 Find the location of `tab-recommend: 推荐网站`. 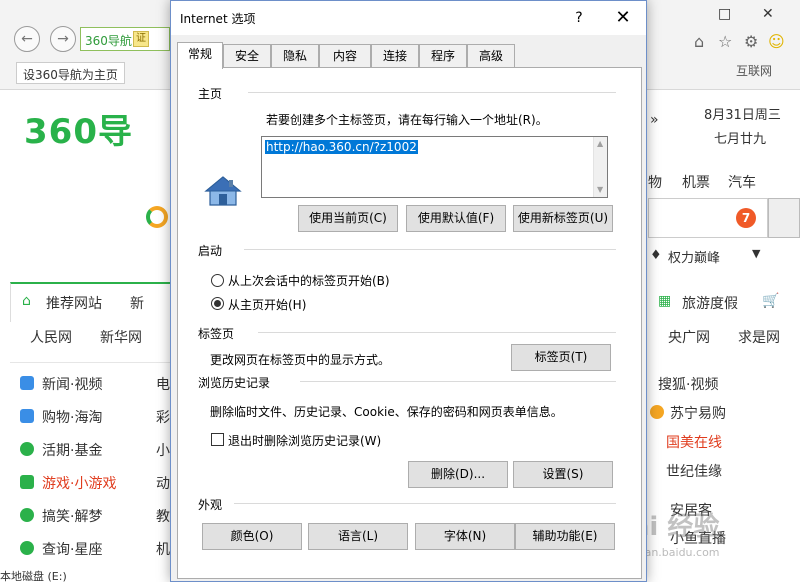

tab-recommend: 推荐网站 is located at coordinates (74, 303).